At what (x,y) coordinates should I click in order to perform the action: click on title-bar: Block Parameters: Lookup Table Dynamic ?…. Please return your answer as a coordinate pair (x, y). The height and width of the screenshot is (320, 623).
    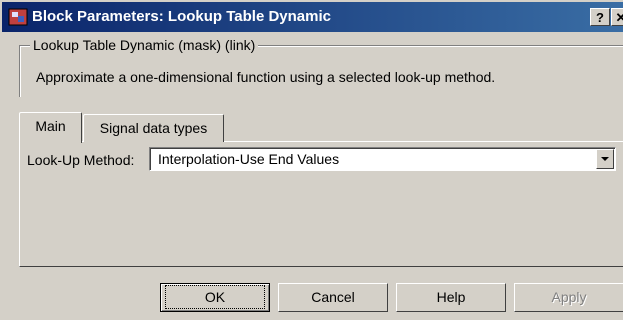
    Looking at the image, I should click on (312, 17).